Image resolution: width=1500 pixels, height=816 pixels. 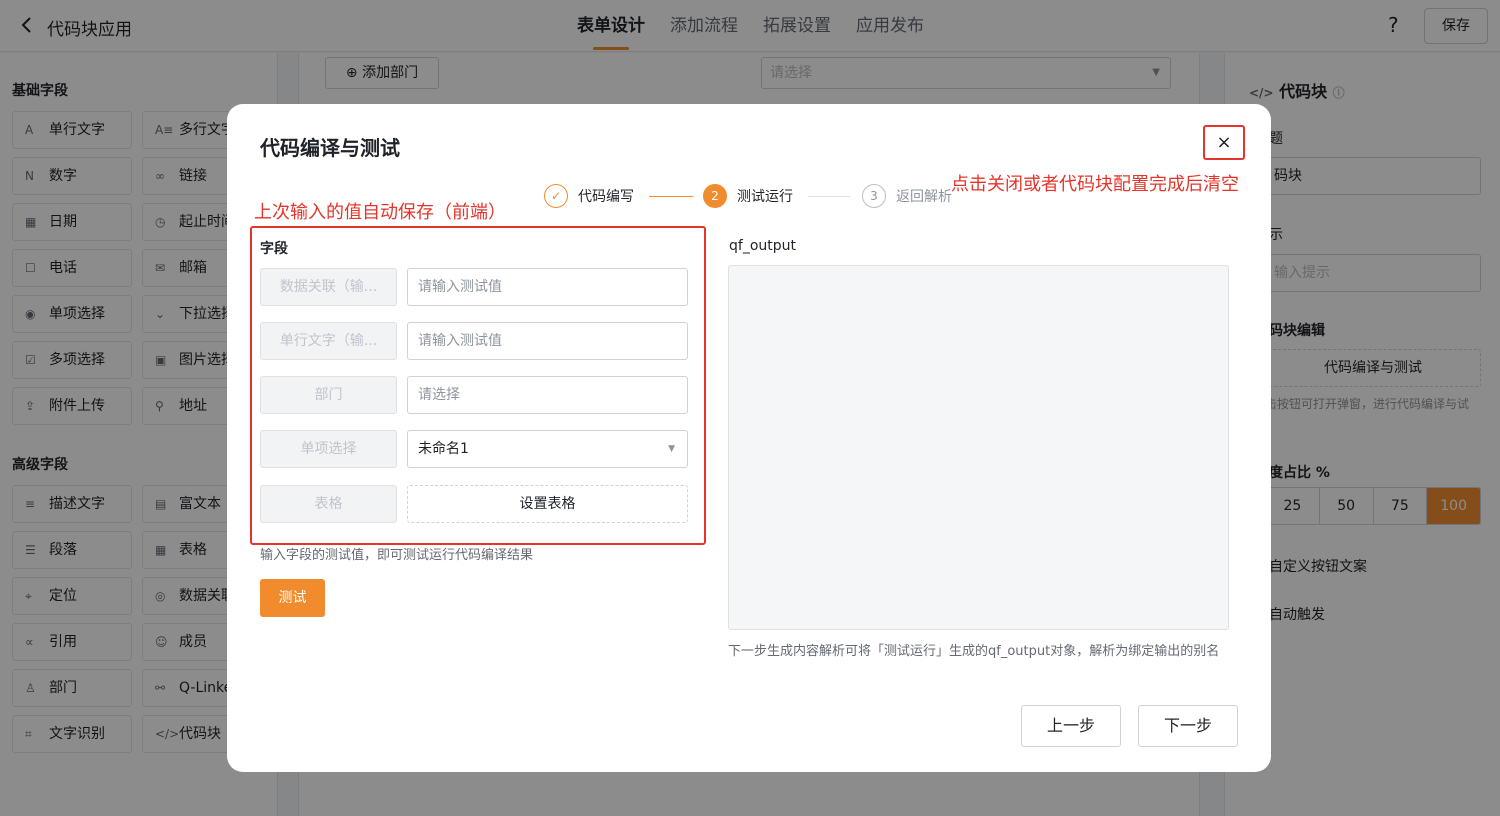 I want to click on step-label: 代码编写, so click(x=606, y=197).